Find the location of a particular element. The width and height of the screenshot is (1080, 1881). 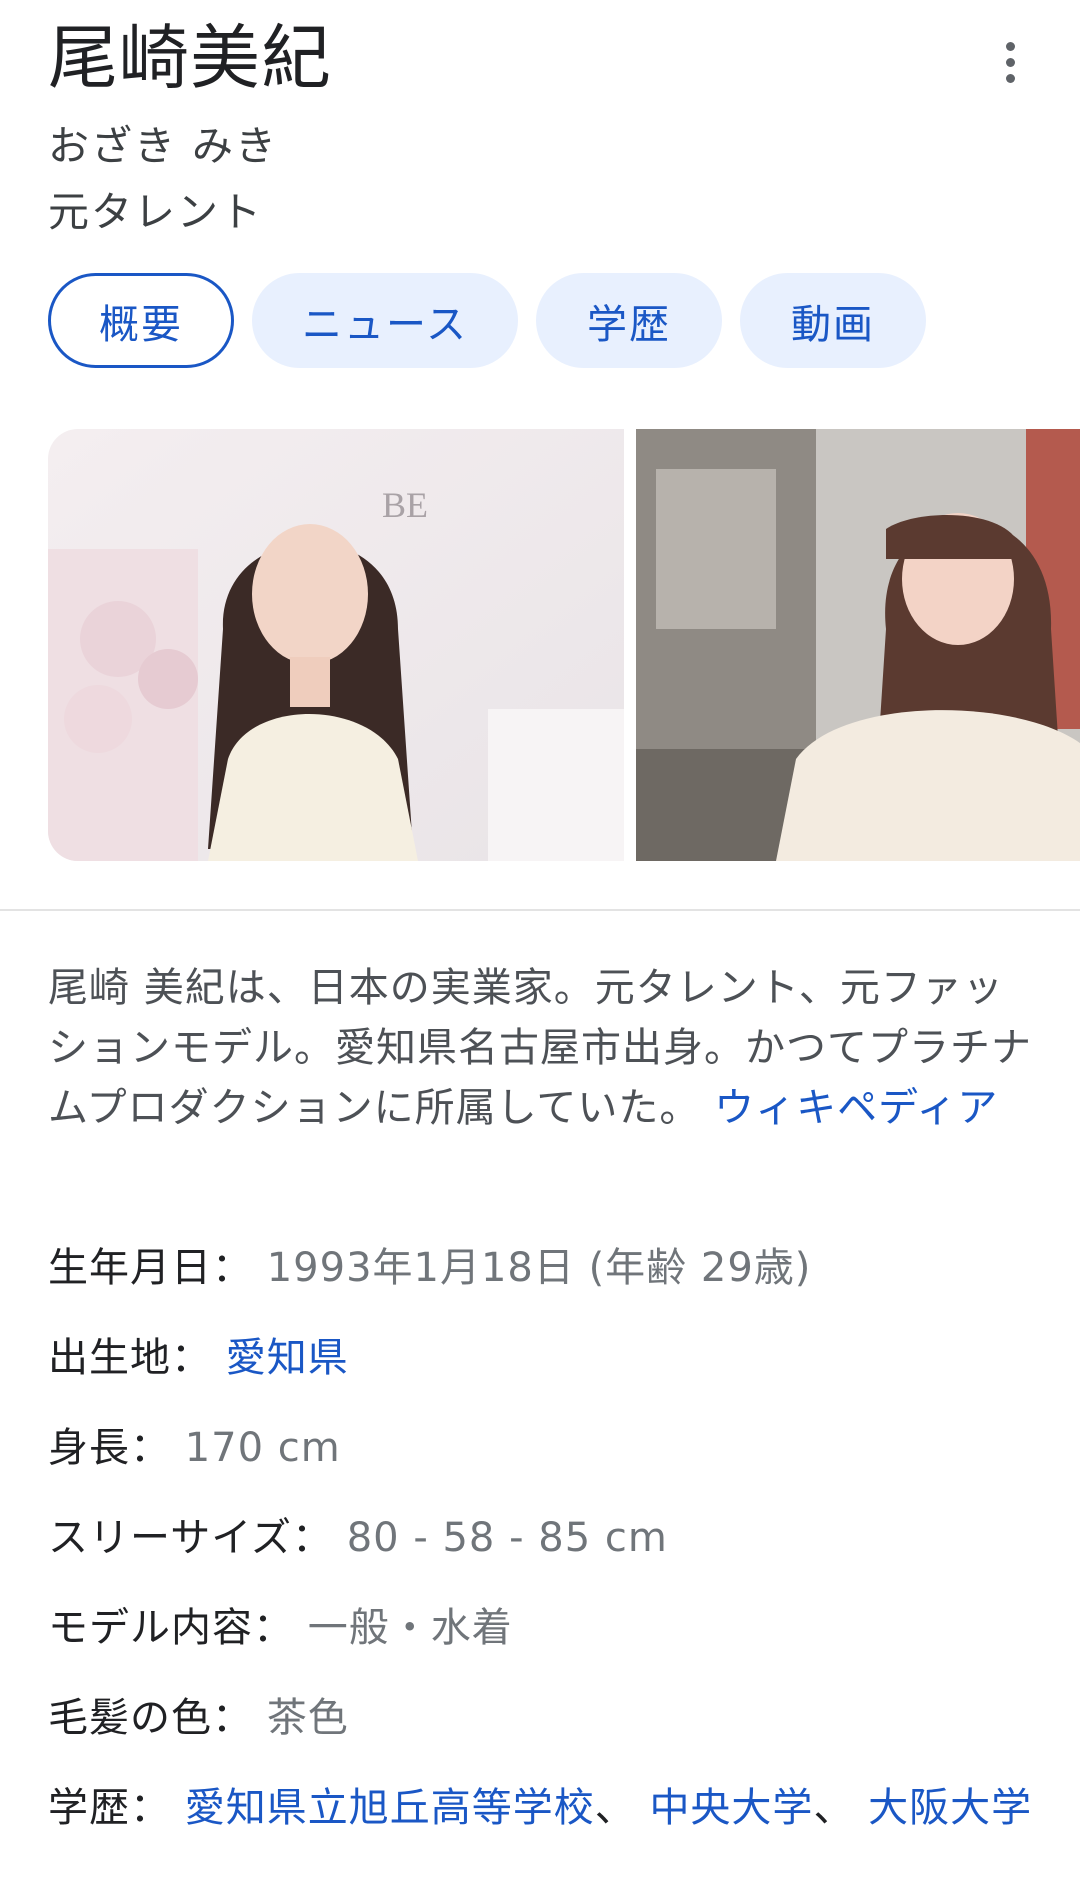

fact-label: 生年月日： is located at coordinates (150, 1268).